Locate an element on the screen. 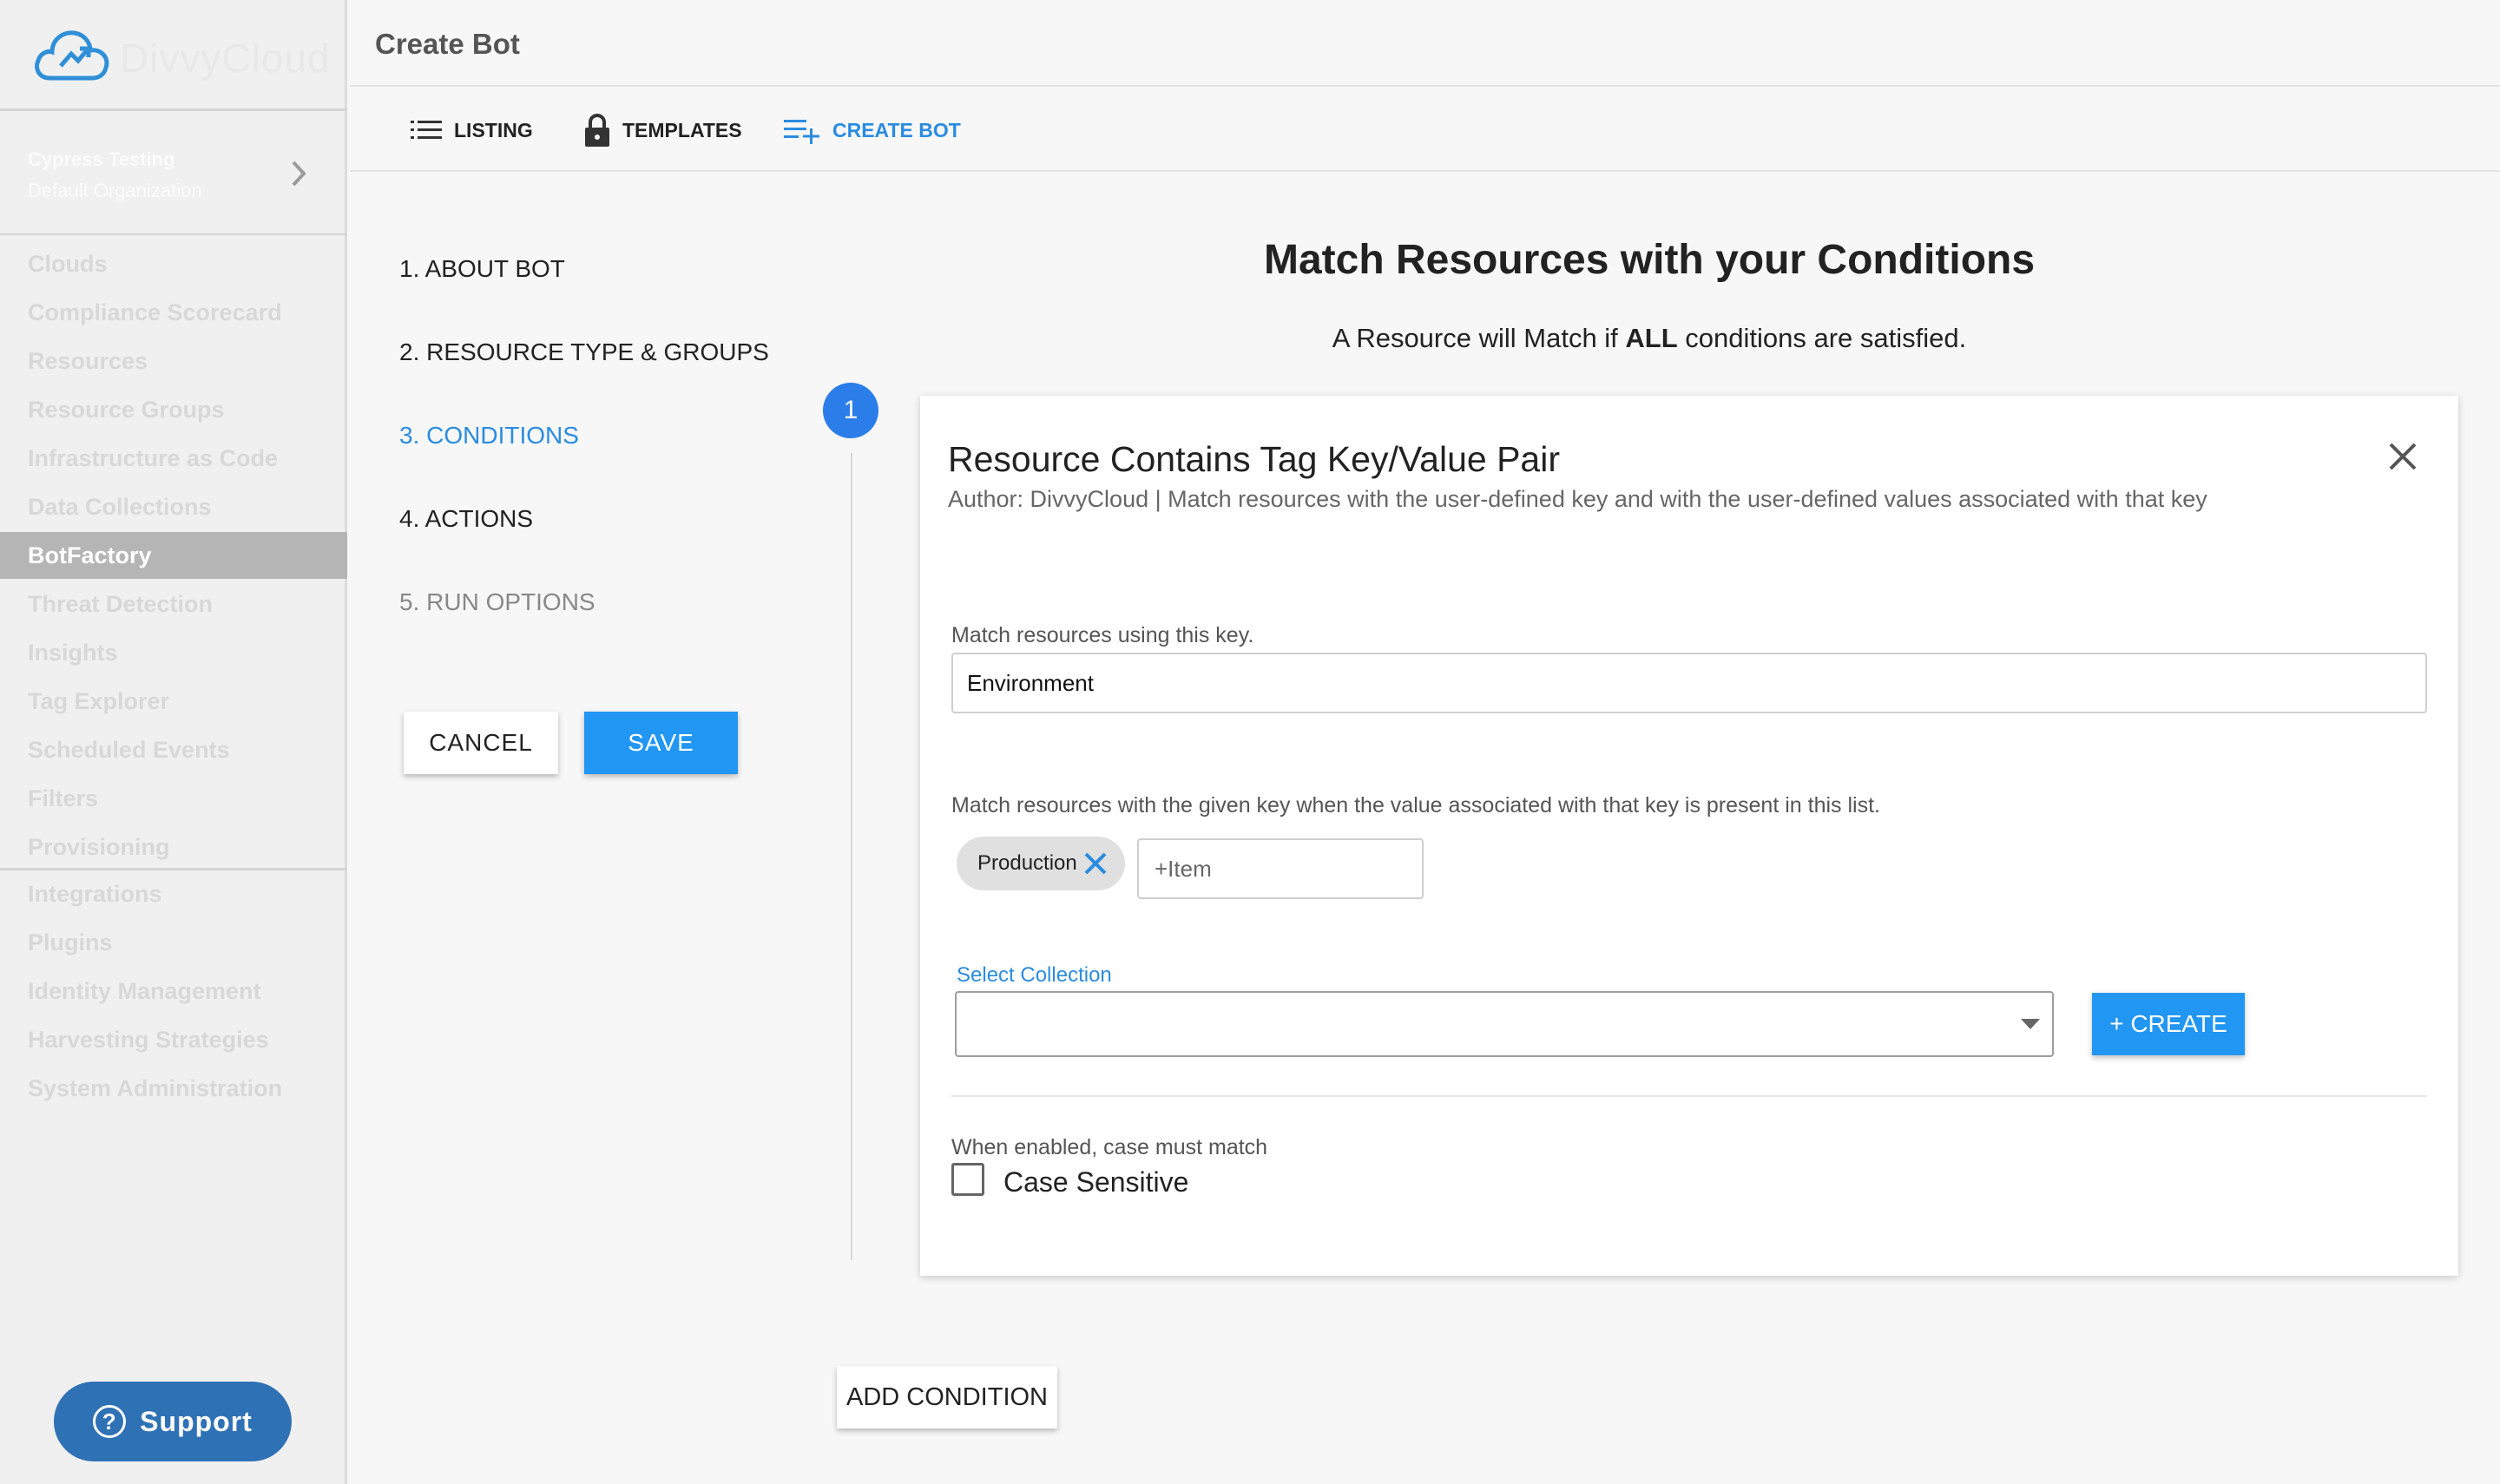 This screenshot has height=1484, width=2500. main-title: Match Resources with your Conditions is located at coordinates (1649, 260).